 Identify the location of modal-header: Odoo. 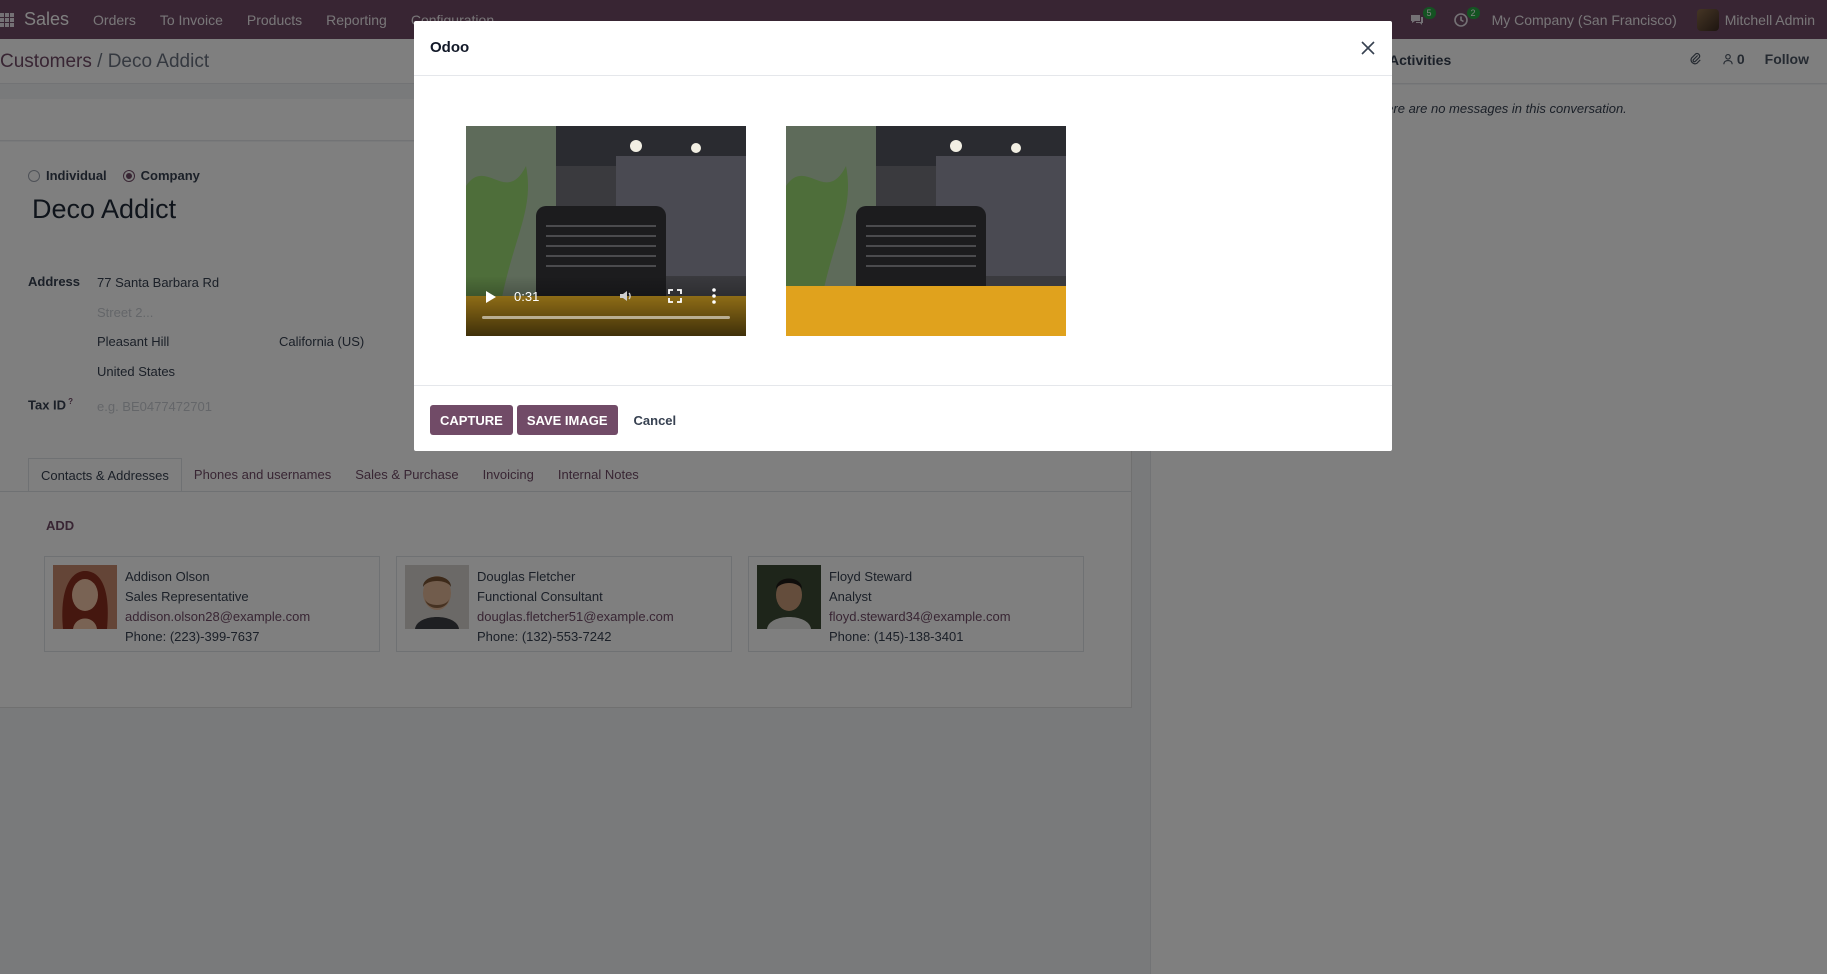
(903, 48).